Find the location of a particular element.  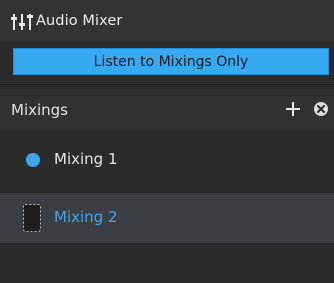

active-dot-icon is located at coordinates (33, 160).